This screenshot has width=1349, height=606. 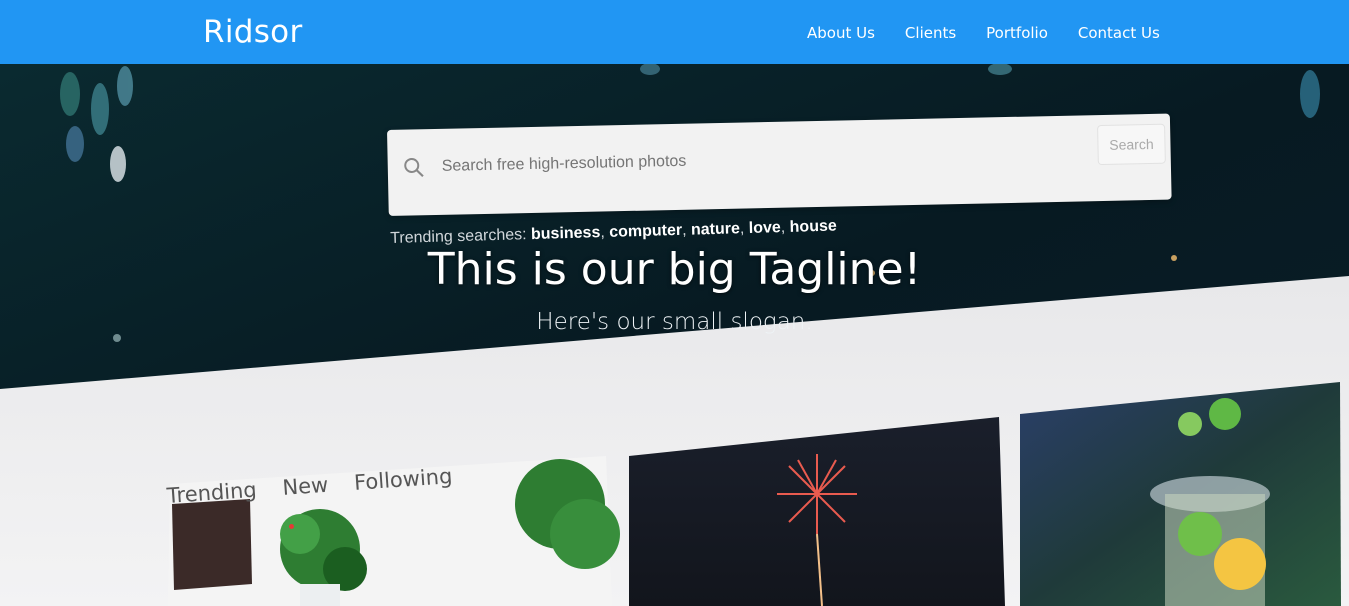 I want to click on search-bar: Search, so click(x=779, y=165).